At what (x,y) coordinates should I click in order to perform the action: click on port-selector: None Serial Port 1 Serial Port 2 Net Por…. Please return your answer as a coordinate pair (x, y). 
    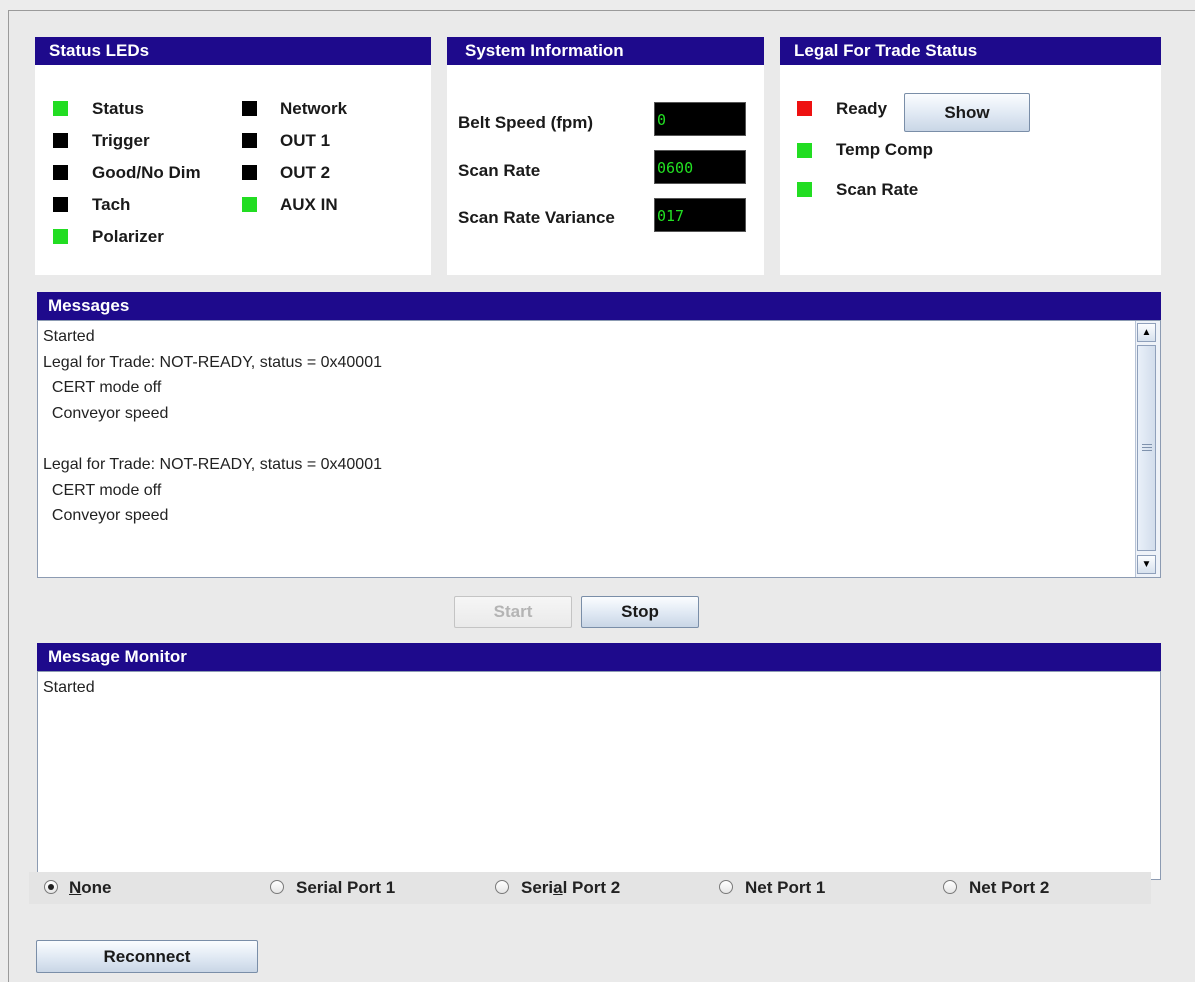
    Looking at the image, I should click on (590, 888).